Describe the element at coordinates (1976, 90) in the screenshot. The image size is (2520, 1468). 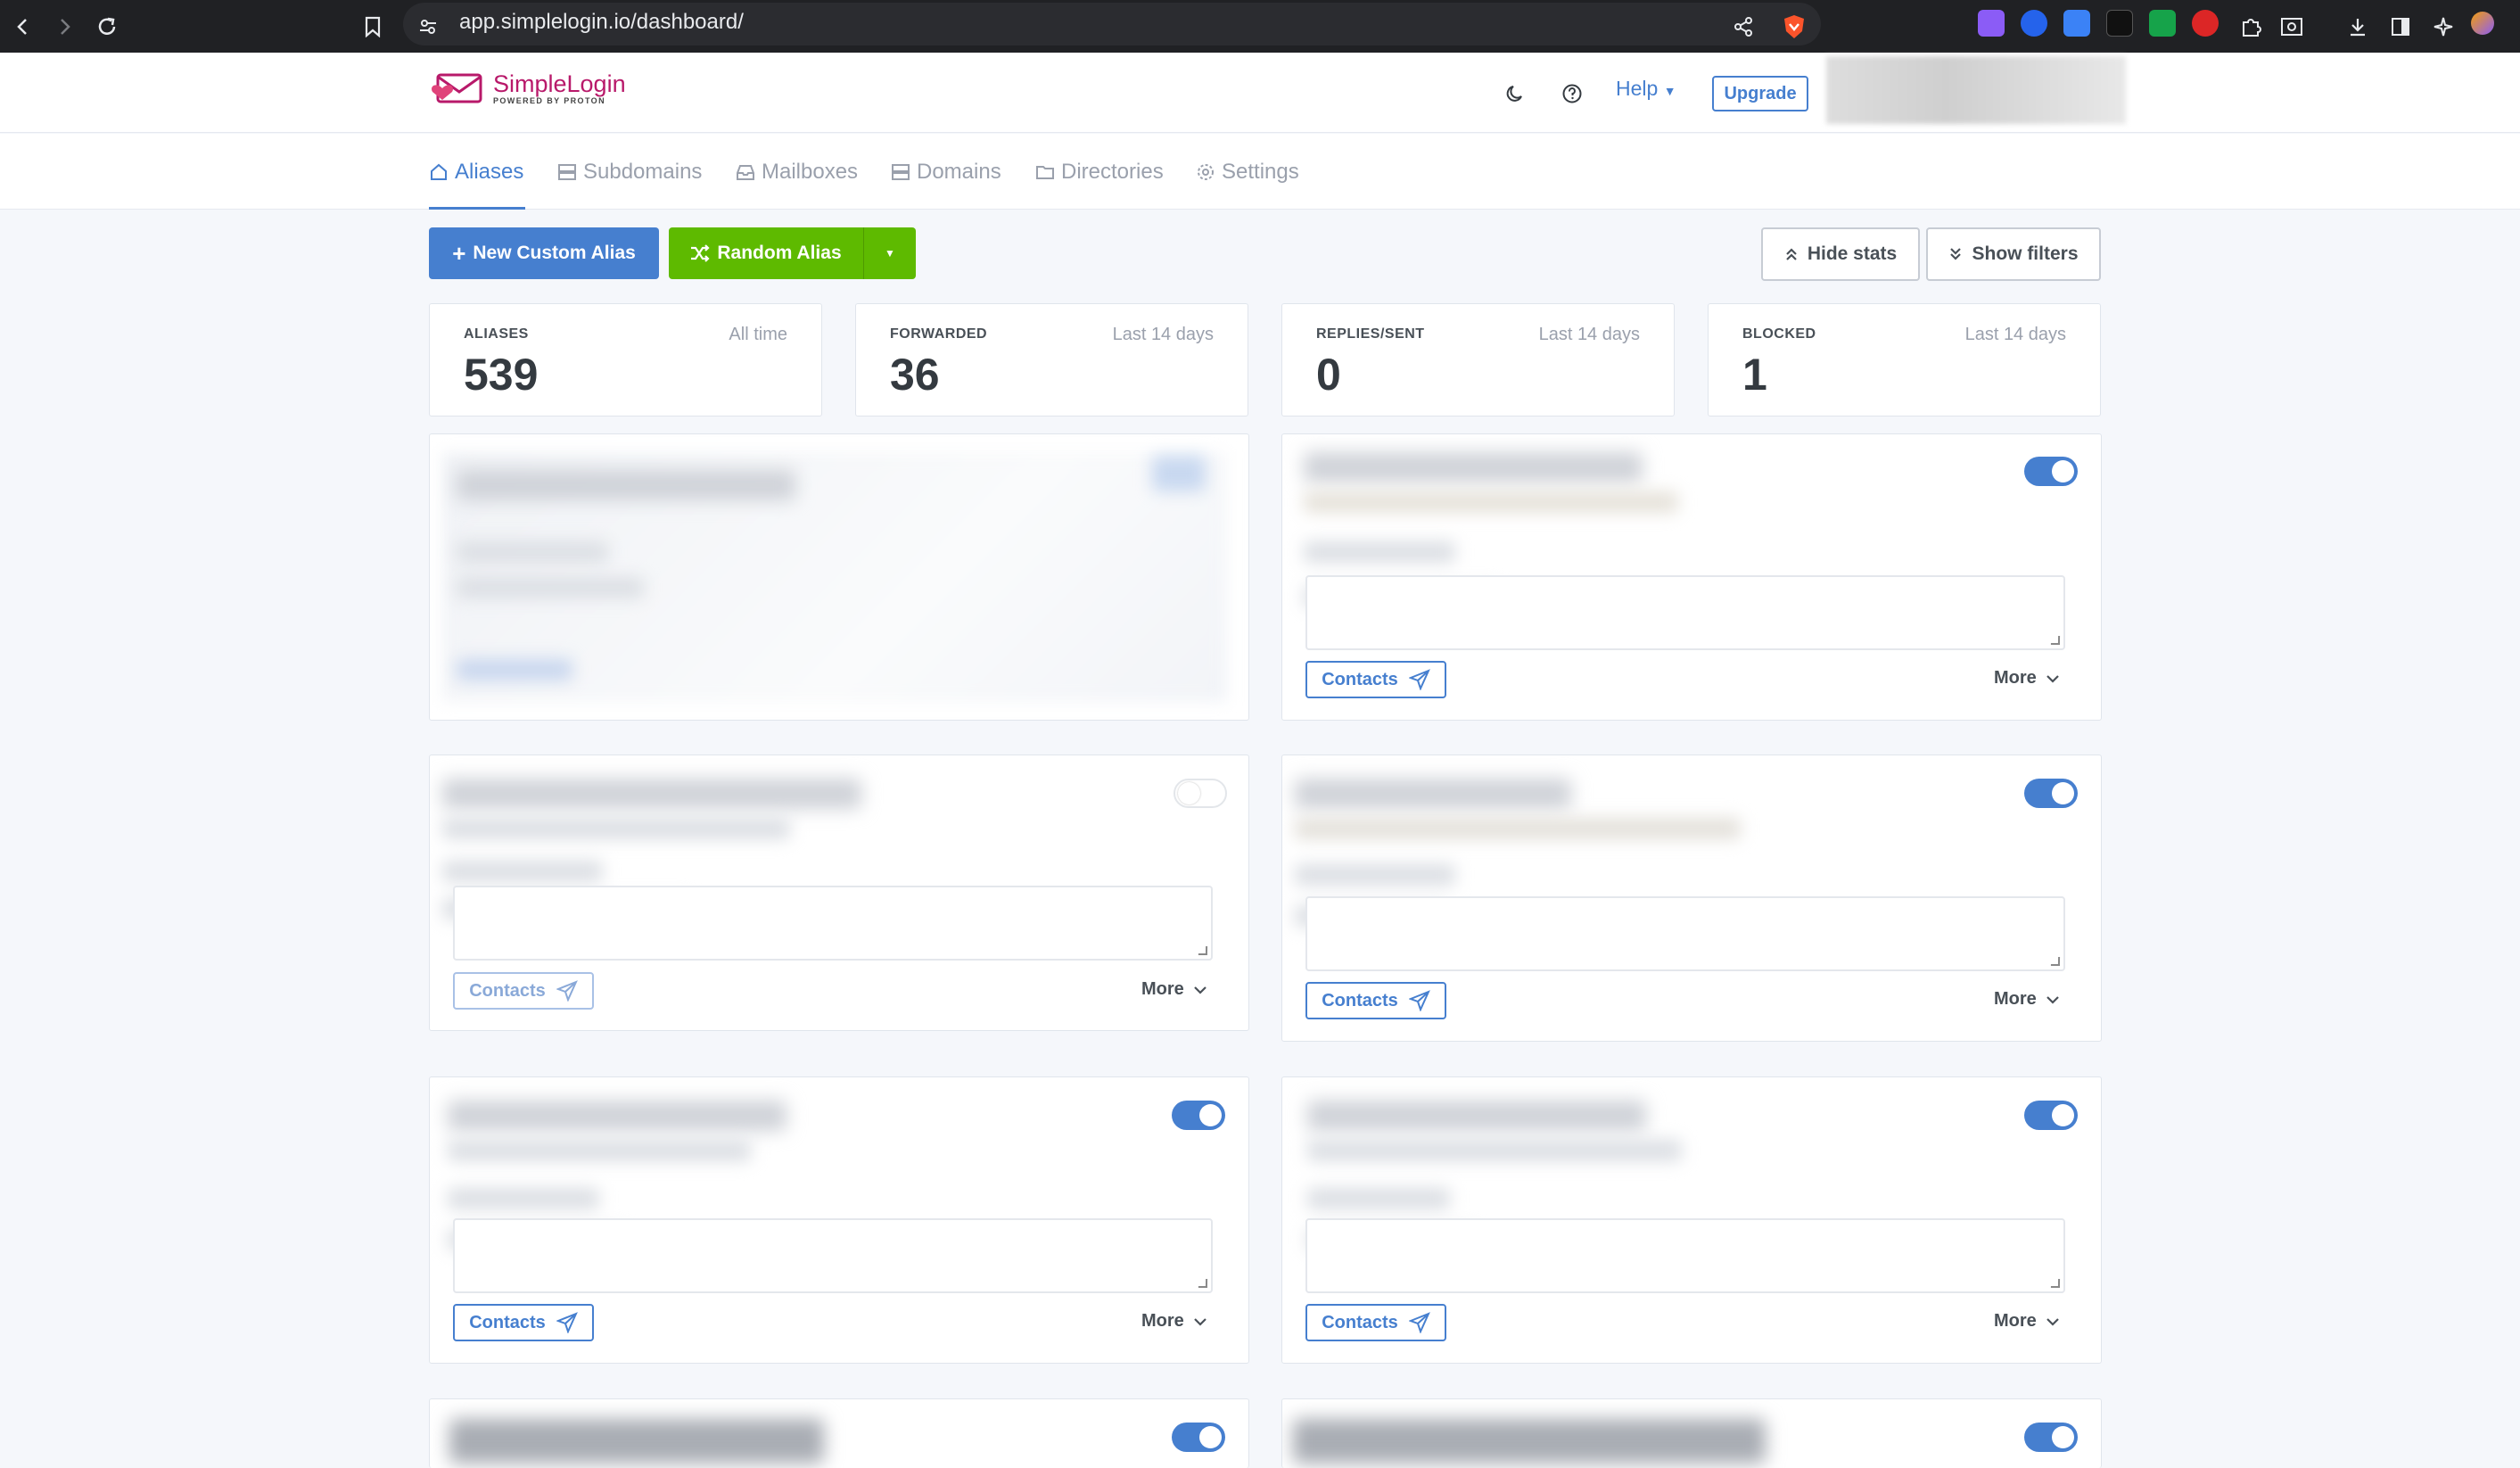
I see `user-menu` at that location.